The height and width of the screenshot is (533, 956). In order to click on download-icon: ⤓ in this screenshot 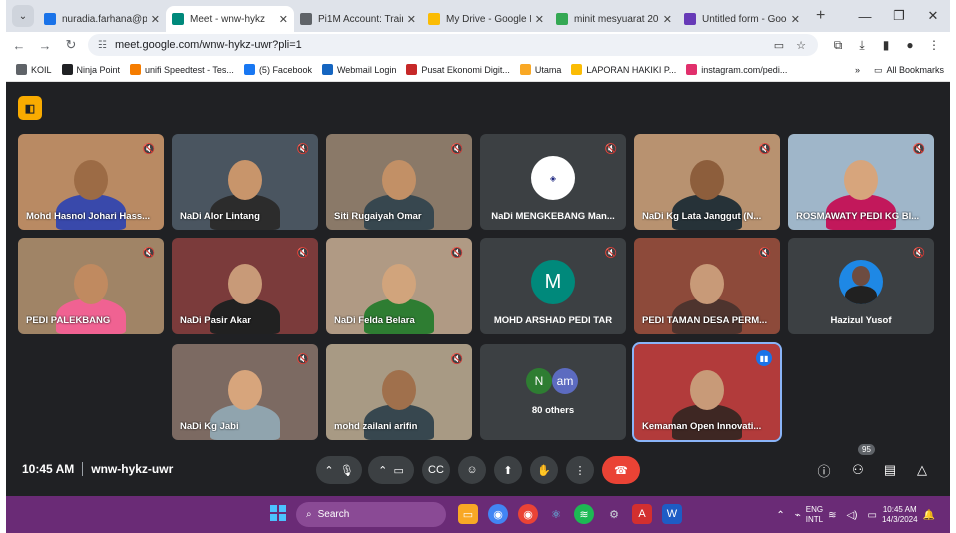, I will do `click(862, 45)`.